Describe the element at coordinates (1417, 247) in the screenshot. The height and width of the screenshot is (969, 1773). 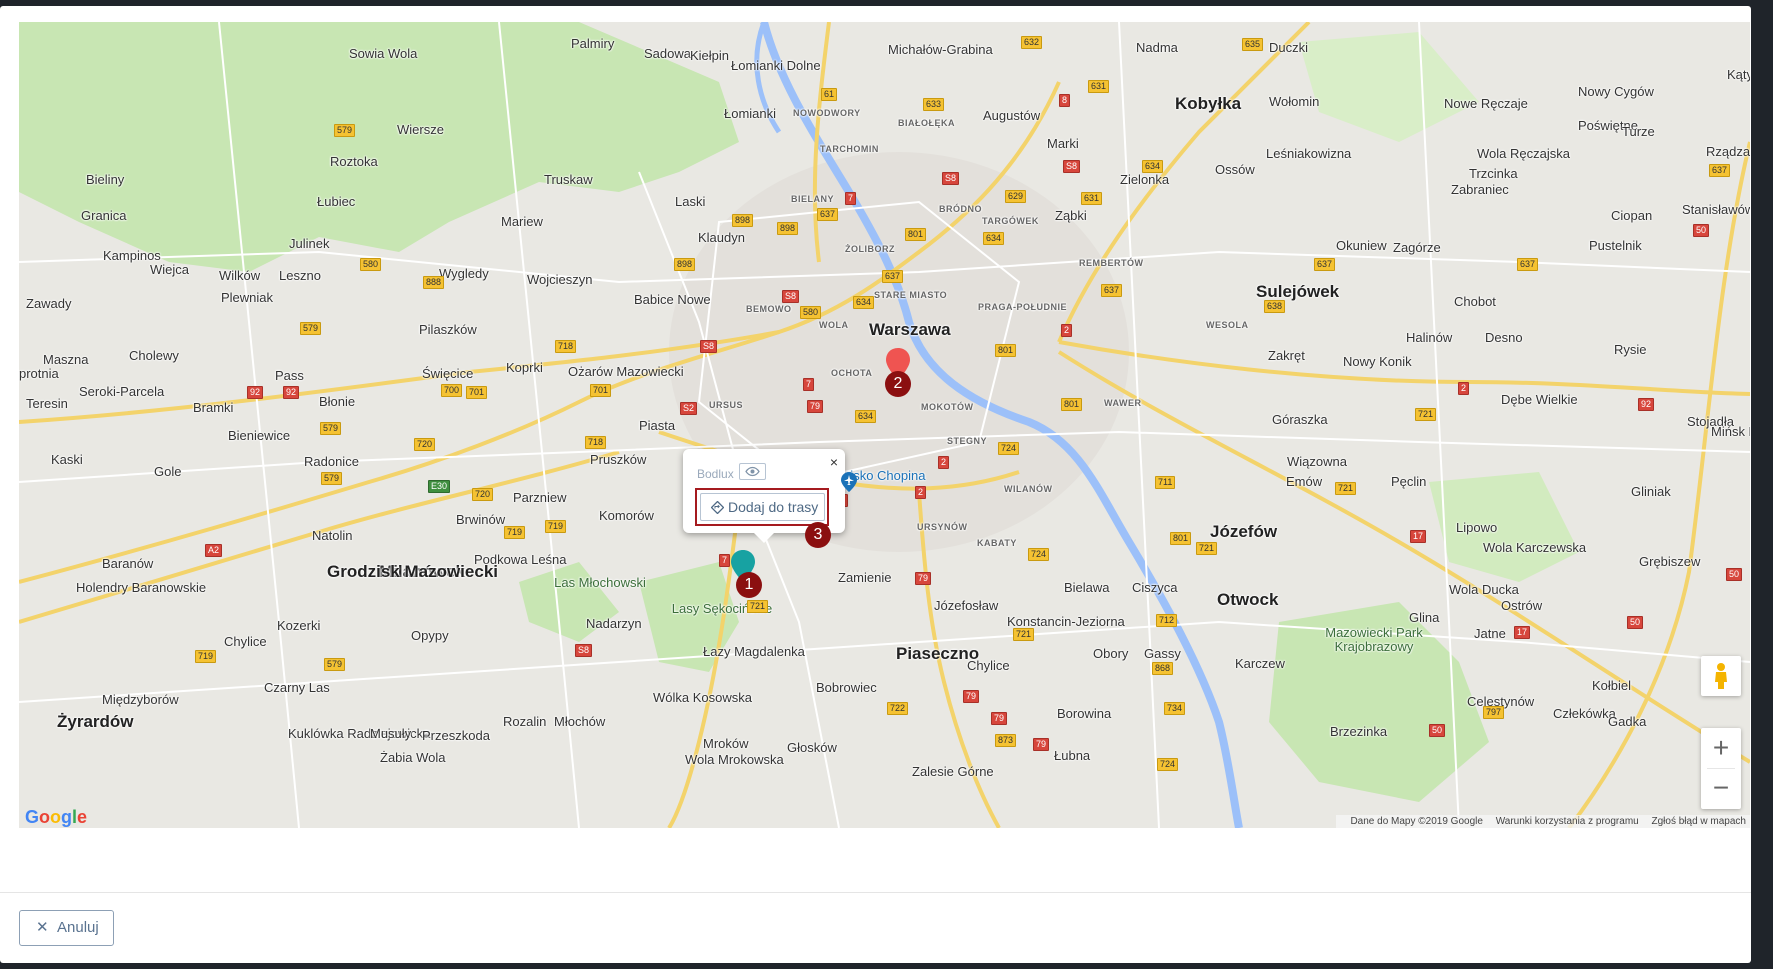
I see `map-place-label: Zagórze` at that location.